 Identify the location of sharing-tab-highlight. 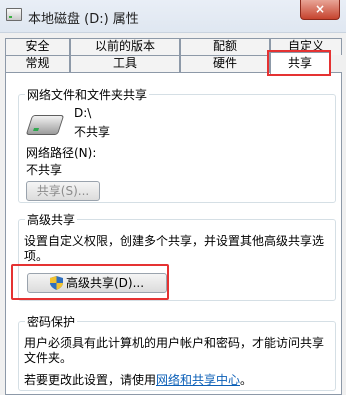
(299, 63).